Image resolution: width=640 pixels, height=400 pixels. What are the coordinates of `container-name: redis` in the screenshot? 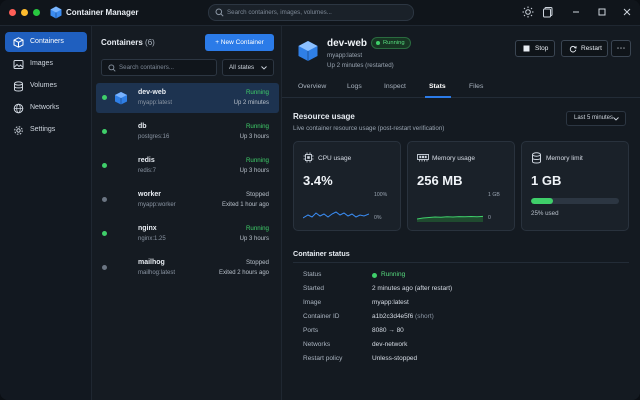 It's located at (146, 160).